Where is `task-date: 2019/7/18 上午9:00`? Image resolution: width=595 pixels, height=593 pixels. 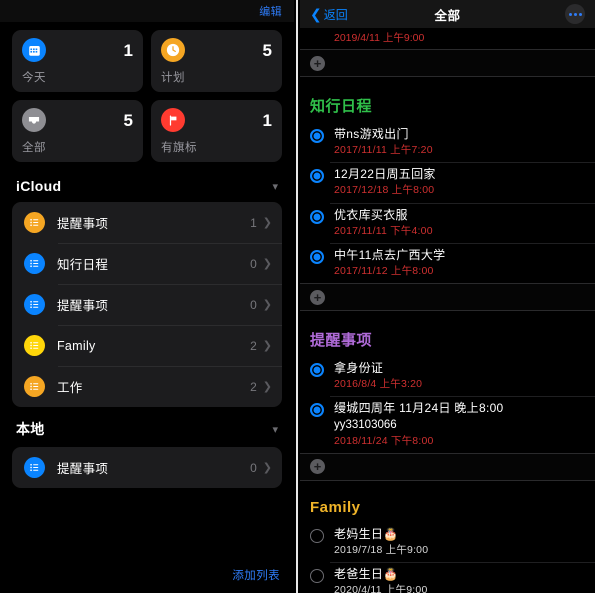 task-date: 2019/7/18 上午9:00 is located at coordinates (381, 549).